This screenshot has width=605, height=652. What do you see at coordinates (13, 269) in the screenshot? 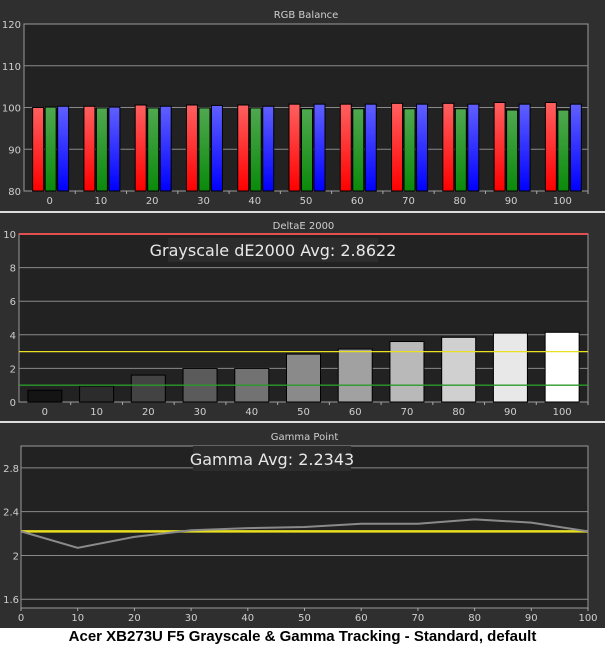
I see `y-tick-label: 8` at bounding box center [13, 269].